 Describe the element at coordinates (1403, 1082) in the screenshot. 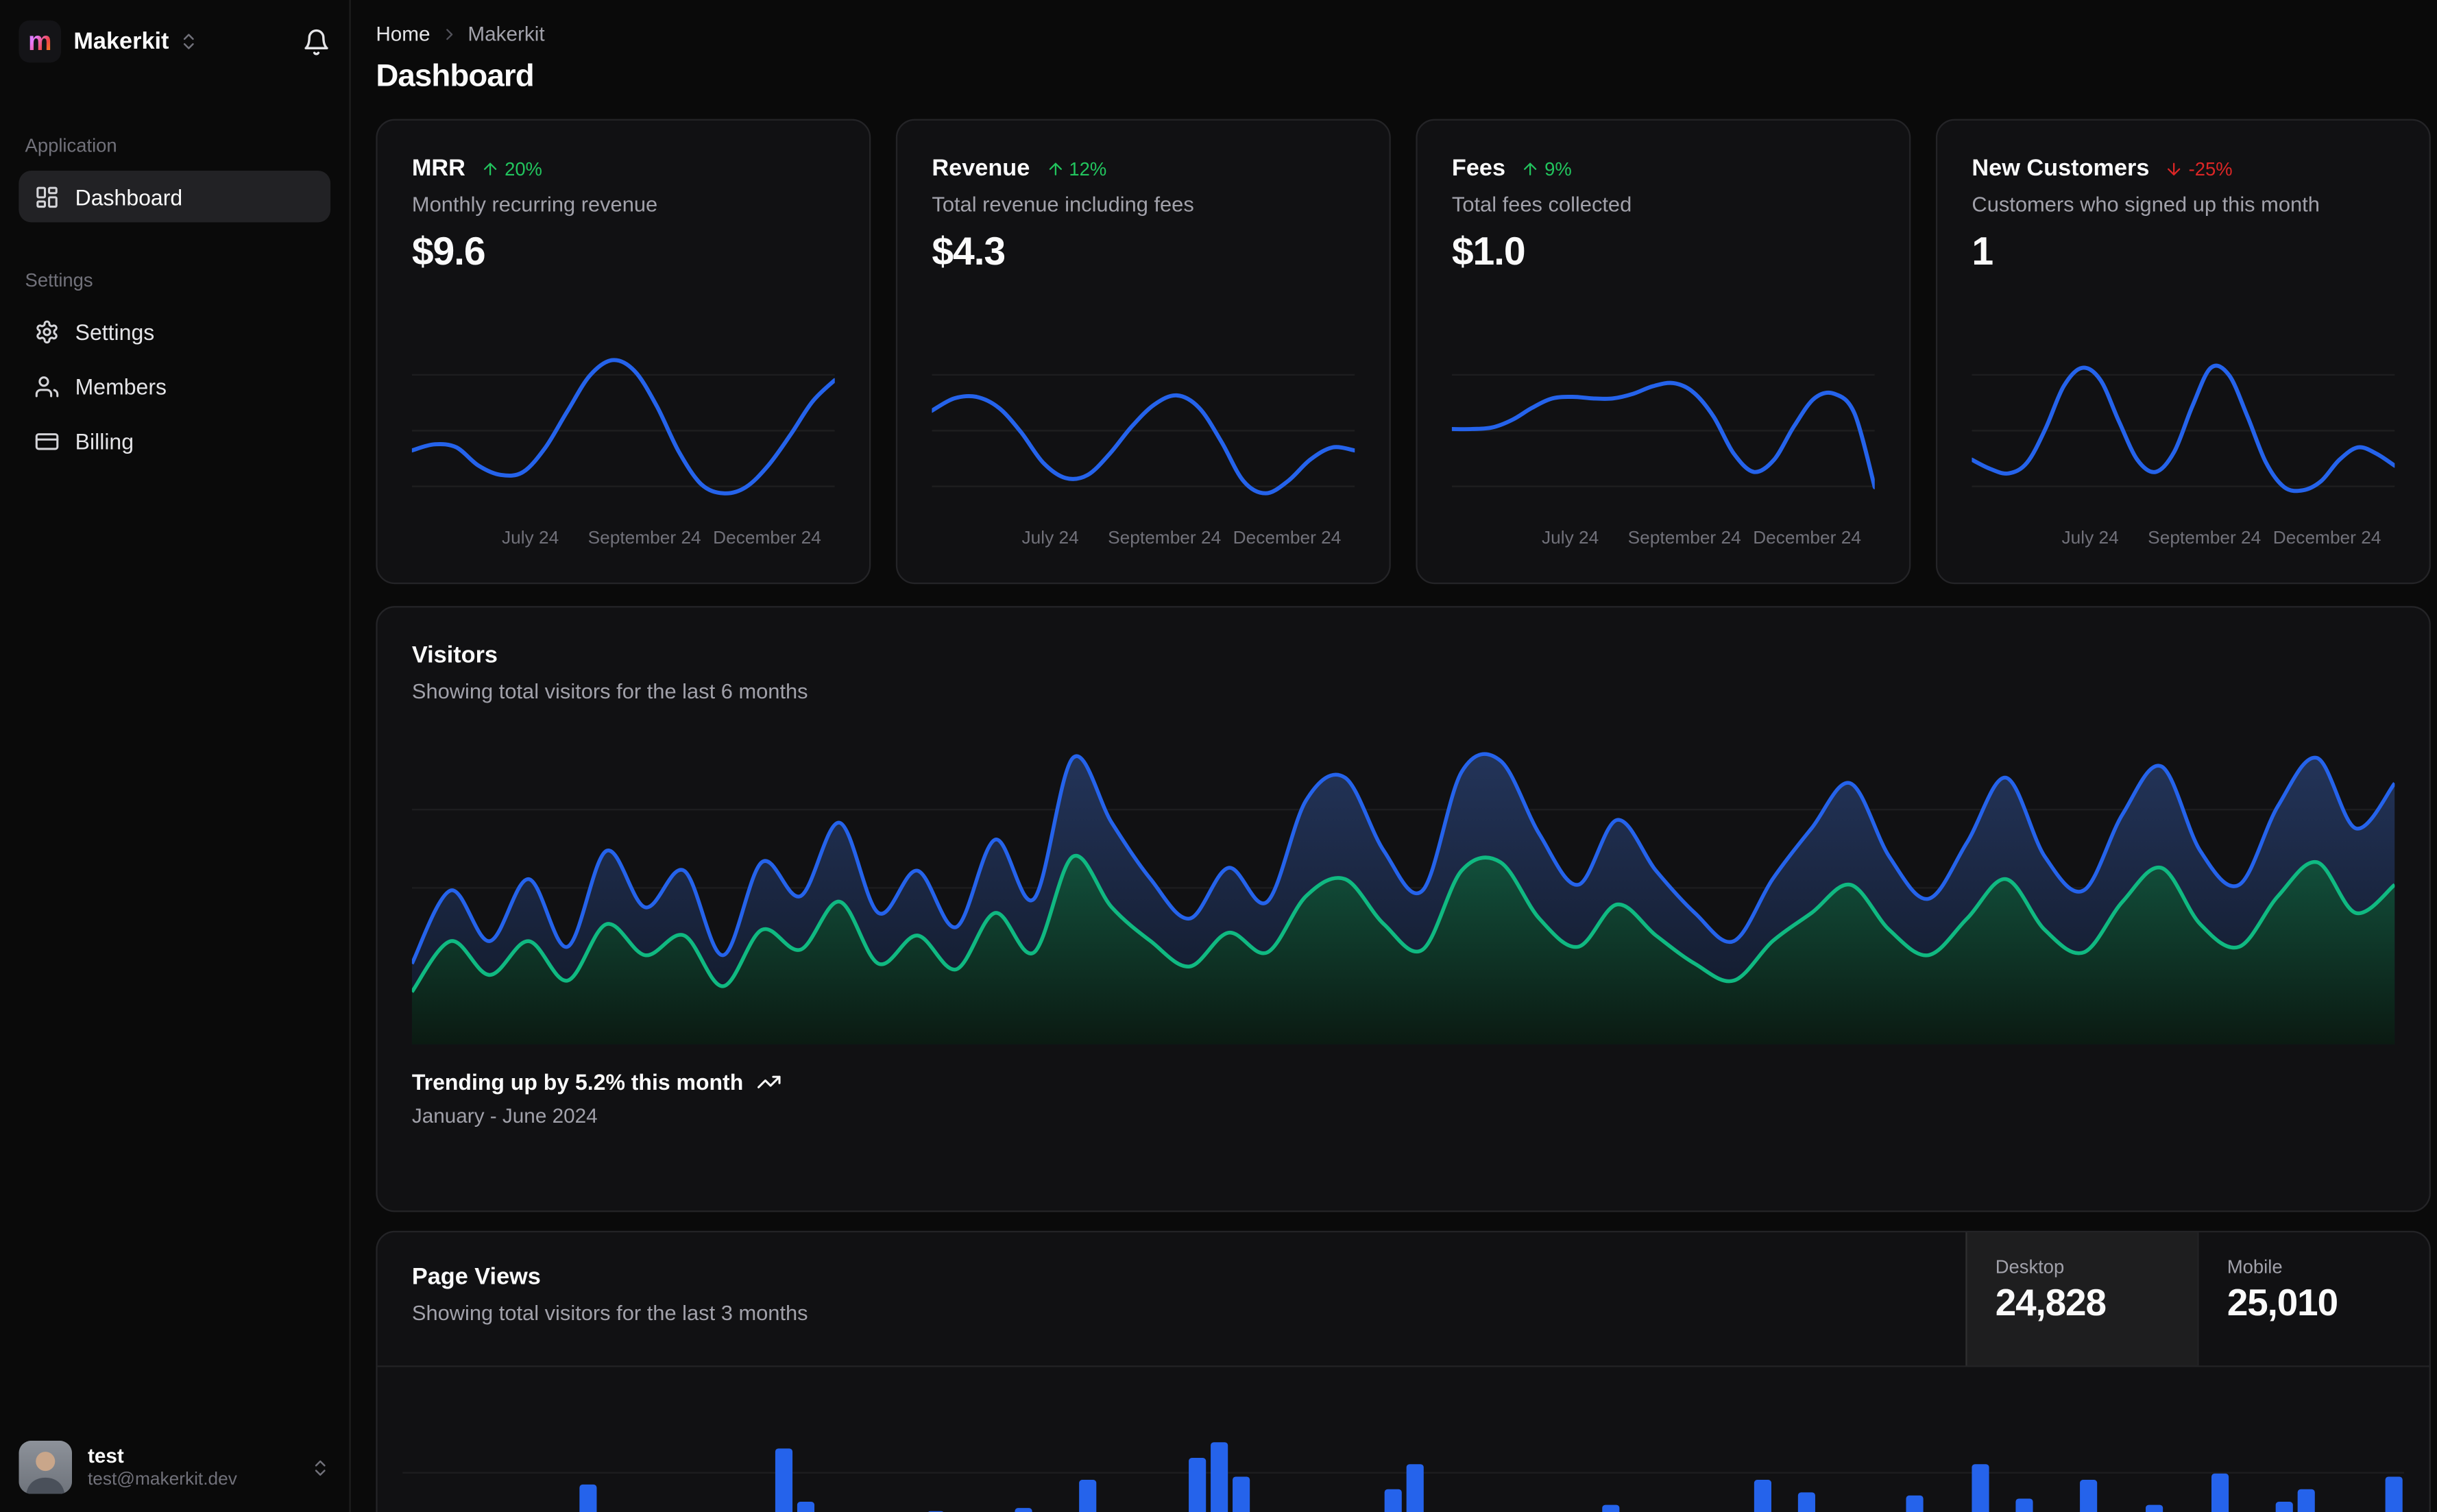

I see `visitors-trend-line: Trending up by 5.2% this month` at that location.